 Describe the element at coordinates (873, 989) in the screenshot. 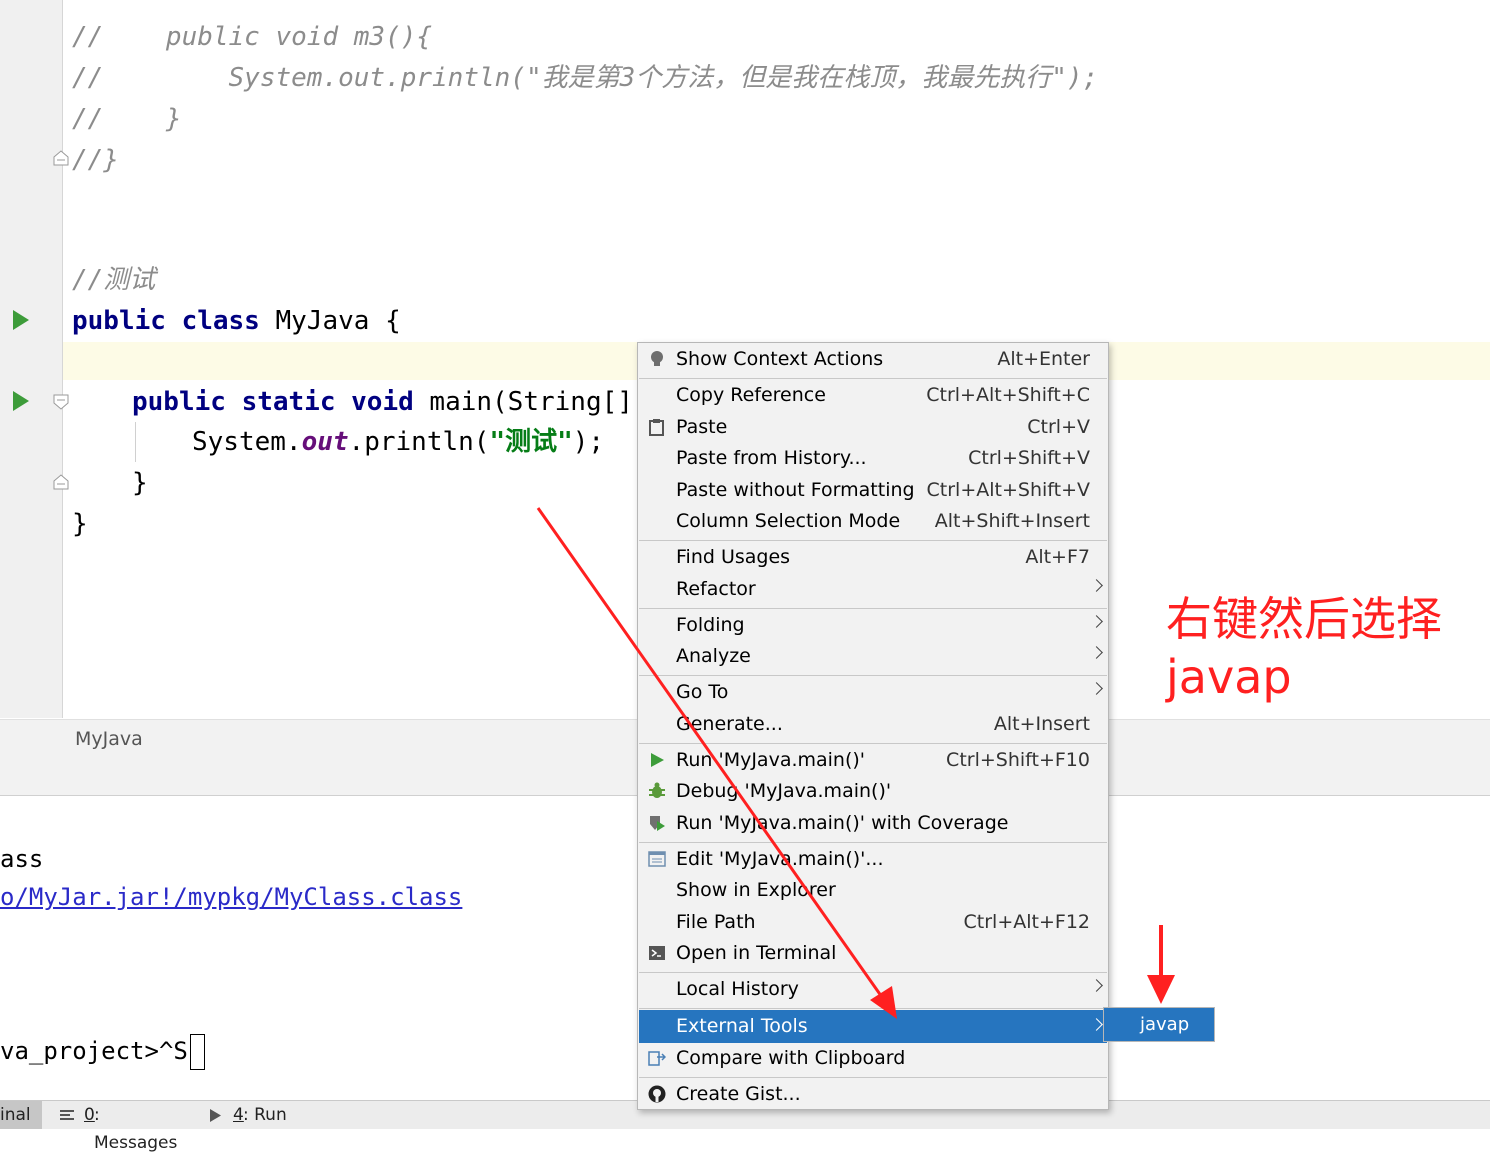

I see `menu-item-local-history: Local History` at that location.